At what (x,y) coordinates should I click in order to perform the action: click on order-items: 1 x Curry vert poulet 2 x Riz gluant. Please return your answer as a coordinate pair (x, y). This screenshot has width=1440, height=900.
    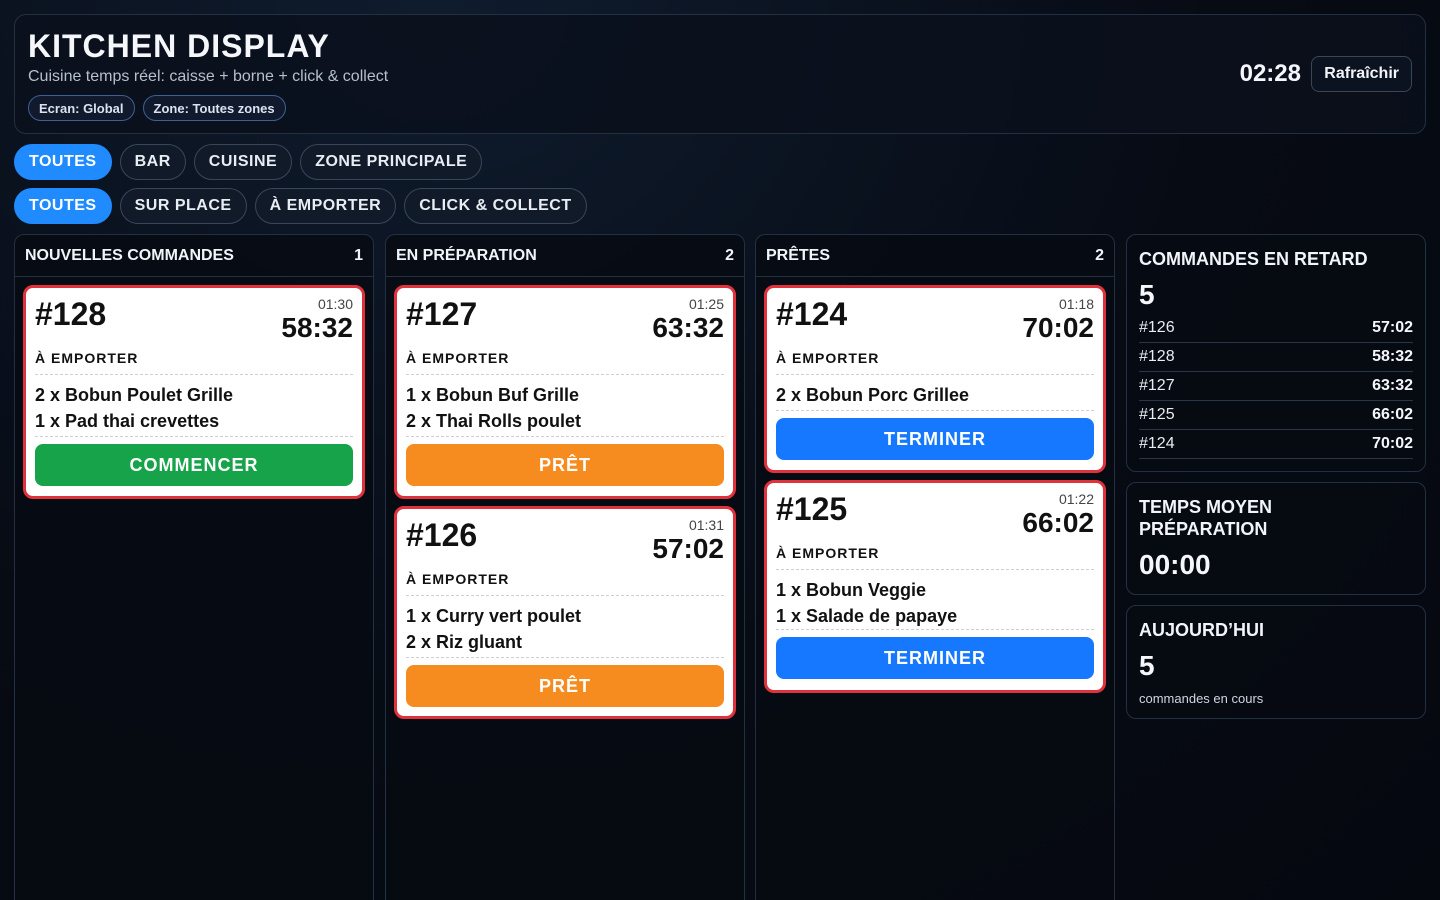
    Looking at the image, I should click on (493, 629).